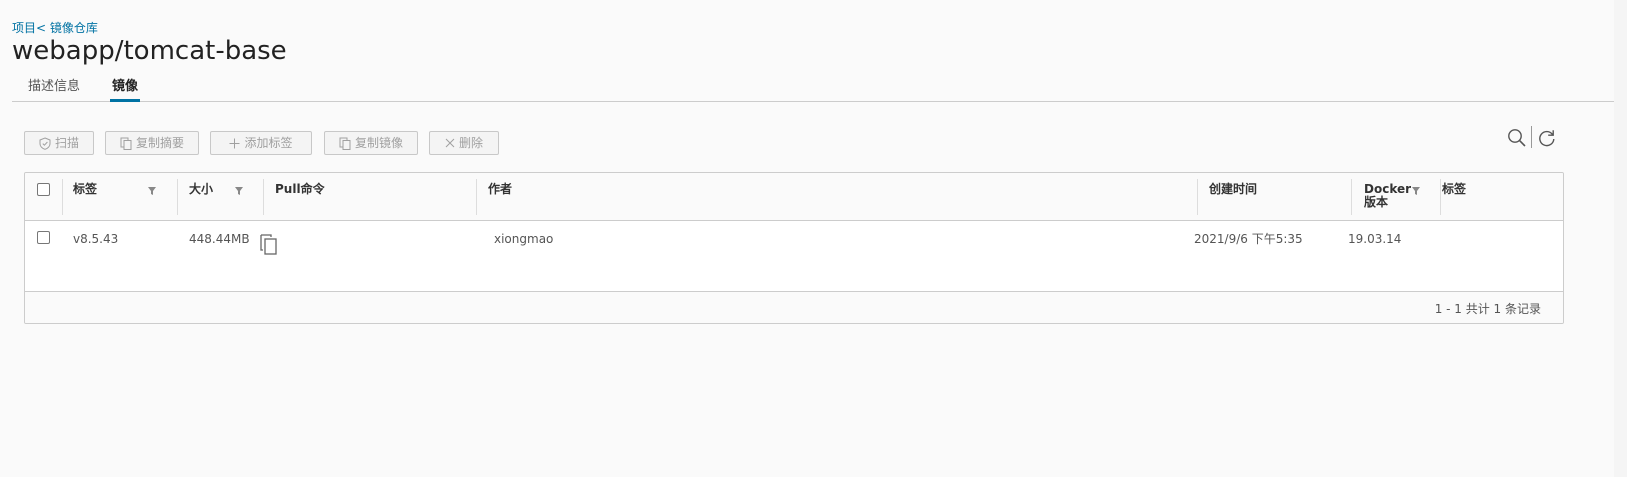 This screenshot has width=1627, height=477. Describe the element at coordinates (1376, 202) in the screenshot. I see `column-header-docker-line2: 版本` at that location.